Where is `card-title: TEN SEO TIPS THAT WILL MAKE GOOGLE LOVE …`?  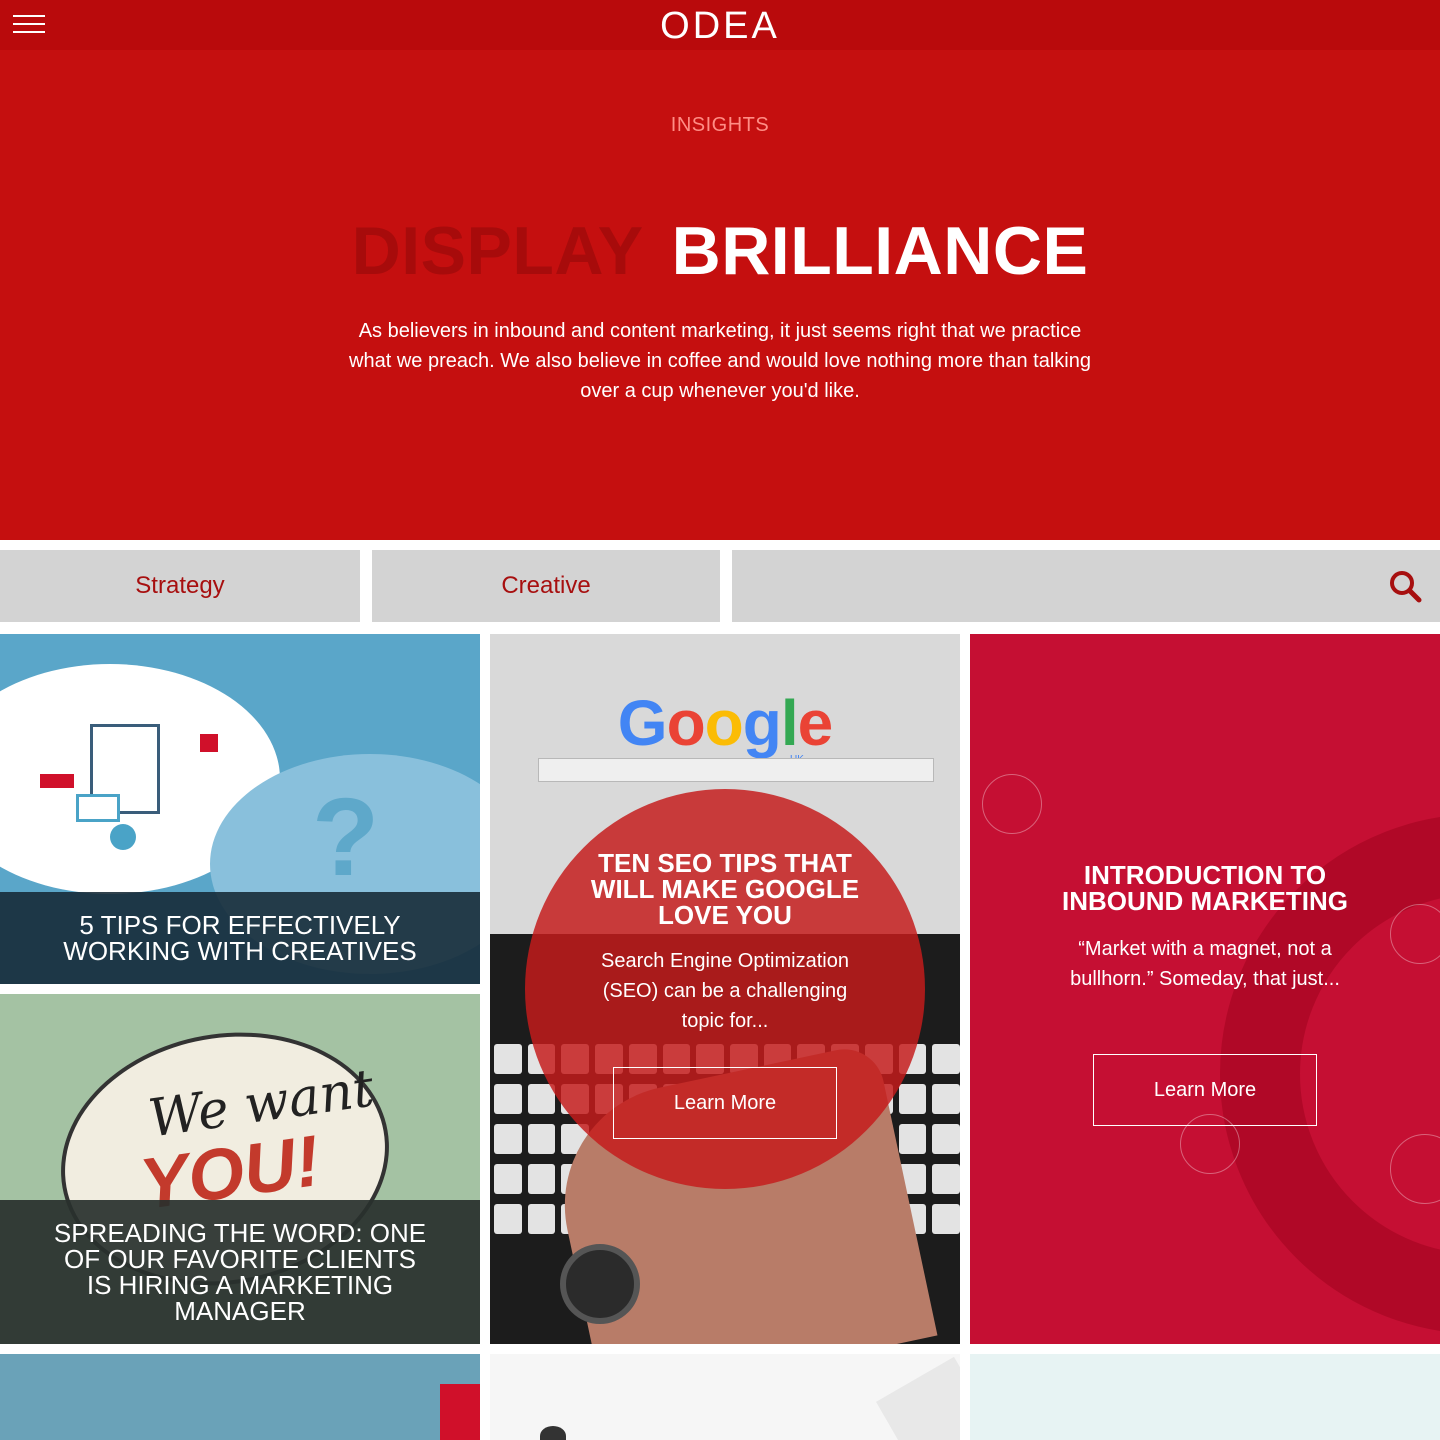
card-title: TEN SEO TIPS THAT WILL MAKE GOOGLE LOVE … is located at coordinates (725, 889).